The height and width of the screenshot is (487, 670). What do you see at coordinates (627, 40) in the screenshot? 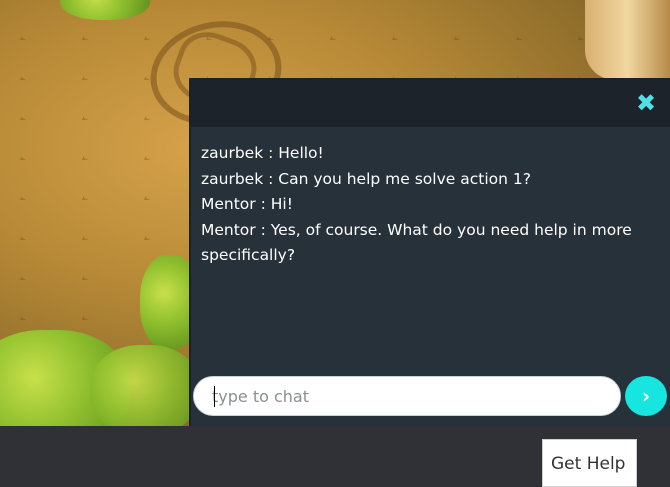
I see `stone-pillar` at bounding box center [627, 40].